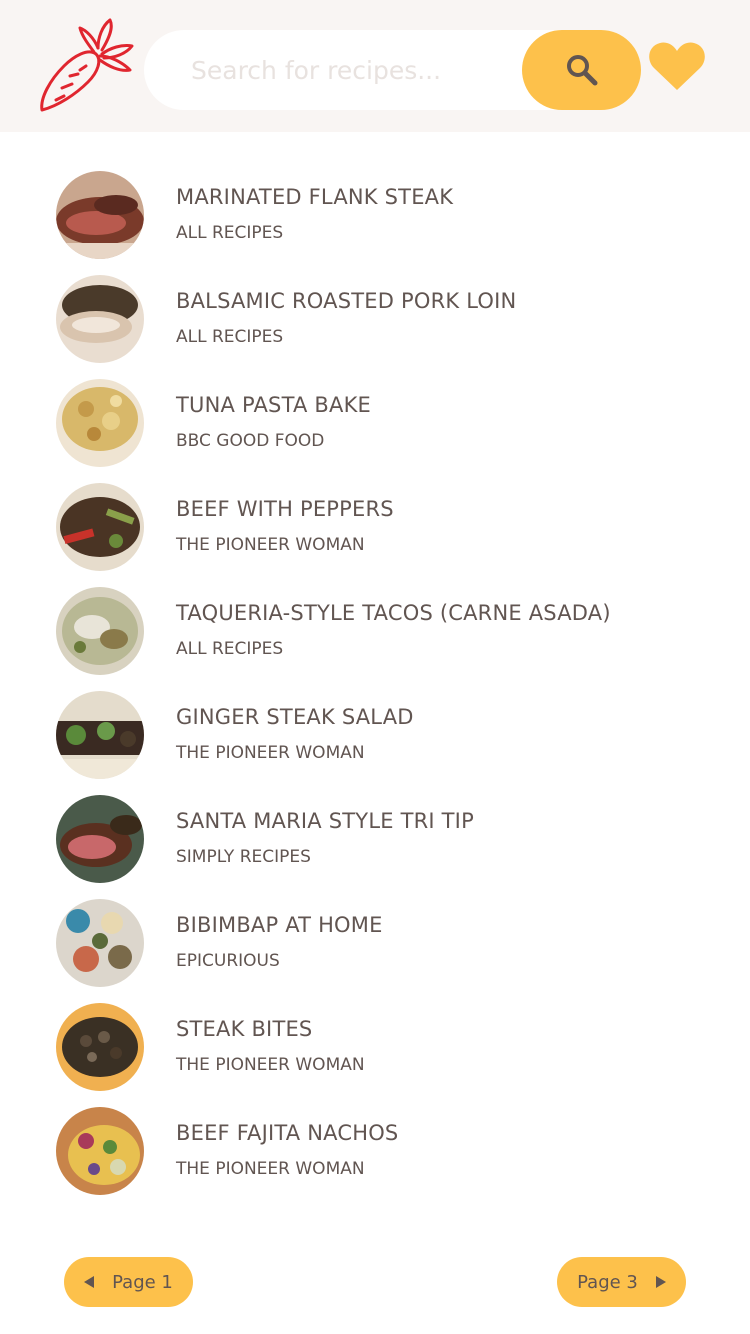 This screenshot has height=1334, width=750. What do you see at coordinates (295, 717) in the screenshot?
I see `recipe-title: GINGER STEAK SALAD` at bounding box center [295, 717].